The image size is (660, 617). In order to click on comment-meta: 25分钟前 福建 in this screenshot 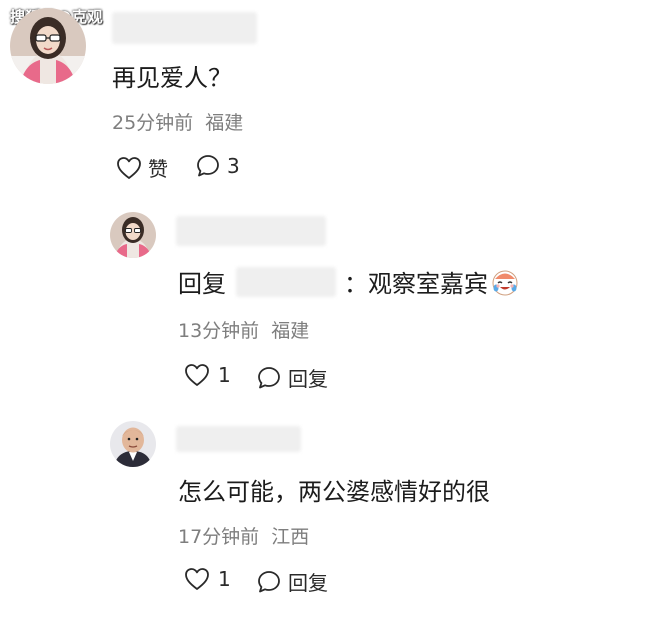, I will do `click(177, 121)`.